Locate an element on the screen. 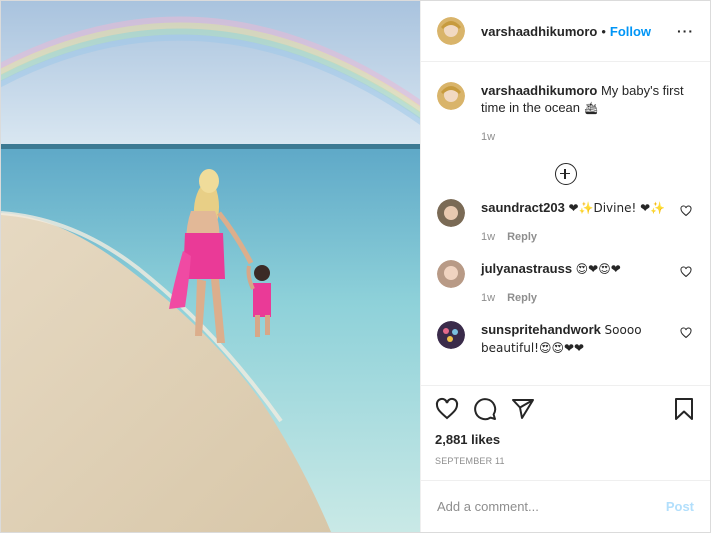 This screenshot has width=711, height=533. more-options-icon: ··· is located at coordinates (685, 31).